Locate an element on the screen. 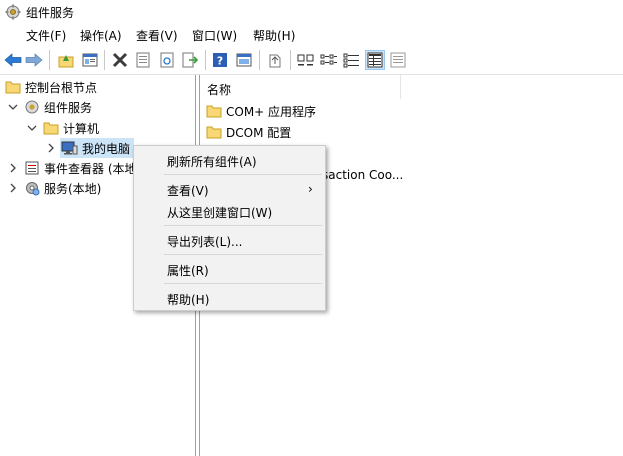 This screenshot has height=456, width=623. list-view-icon is located at coordinates (351, 60).